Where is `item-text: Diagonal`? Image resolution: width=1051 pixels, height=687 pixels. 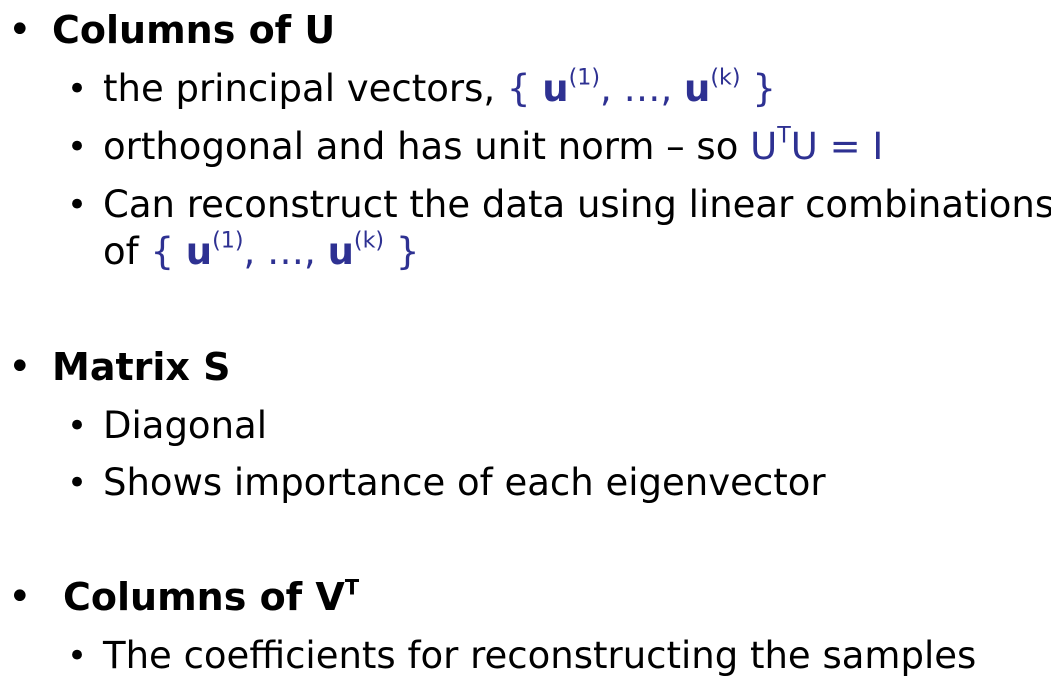
item-text: Diagonal is located at coordinates (185, 425).